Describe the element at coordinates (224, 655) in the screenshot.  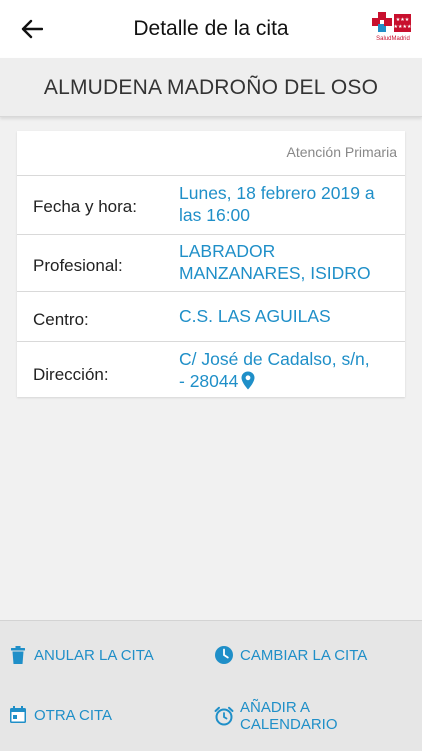
I see `clock-icon` at that location.